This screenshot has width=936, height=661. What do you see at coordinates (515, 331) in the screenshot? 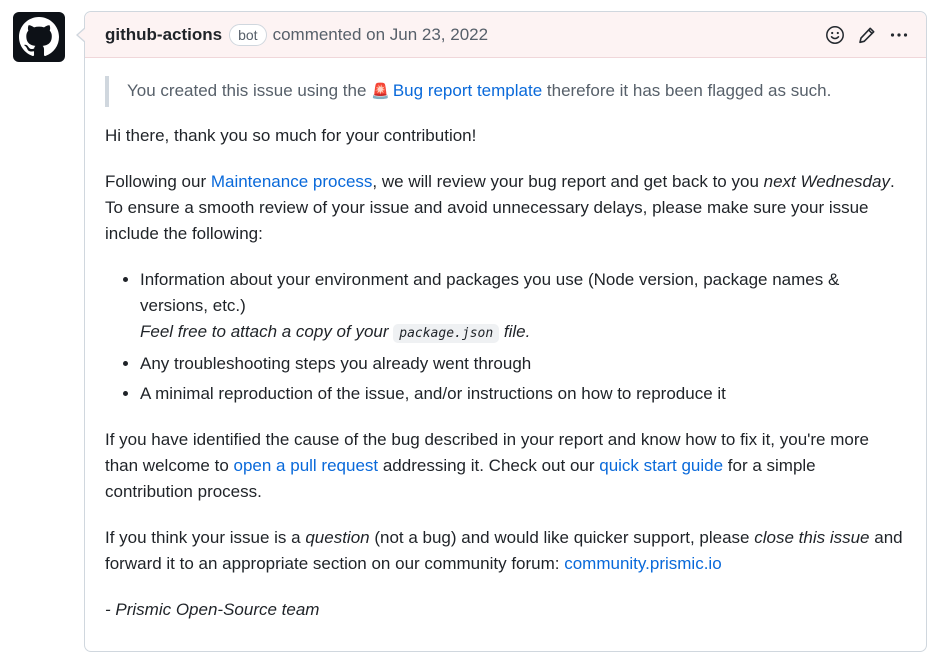
I see `list-item-1-note-after: file.` at bounding box center [515, 331].